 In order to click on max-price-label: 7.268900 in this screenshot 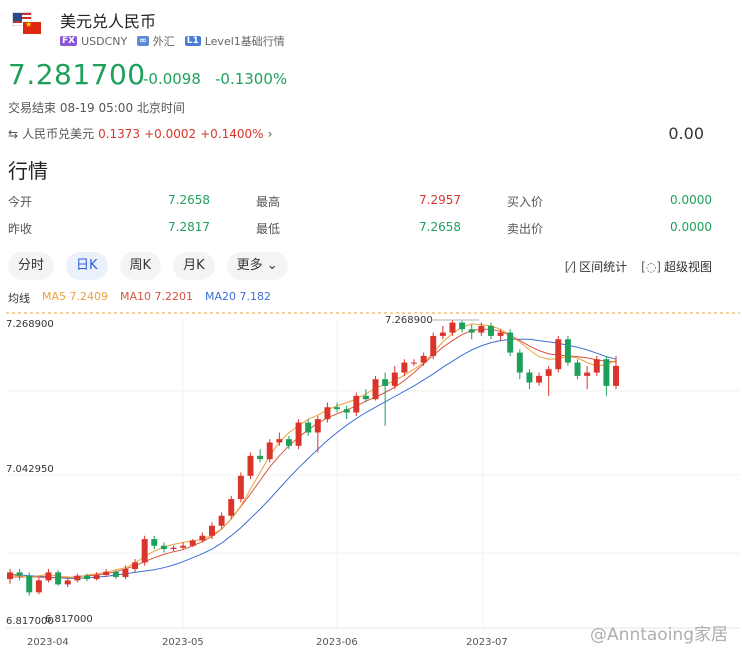, I will do `click(409, 320)`.